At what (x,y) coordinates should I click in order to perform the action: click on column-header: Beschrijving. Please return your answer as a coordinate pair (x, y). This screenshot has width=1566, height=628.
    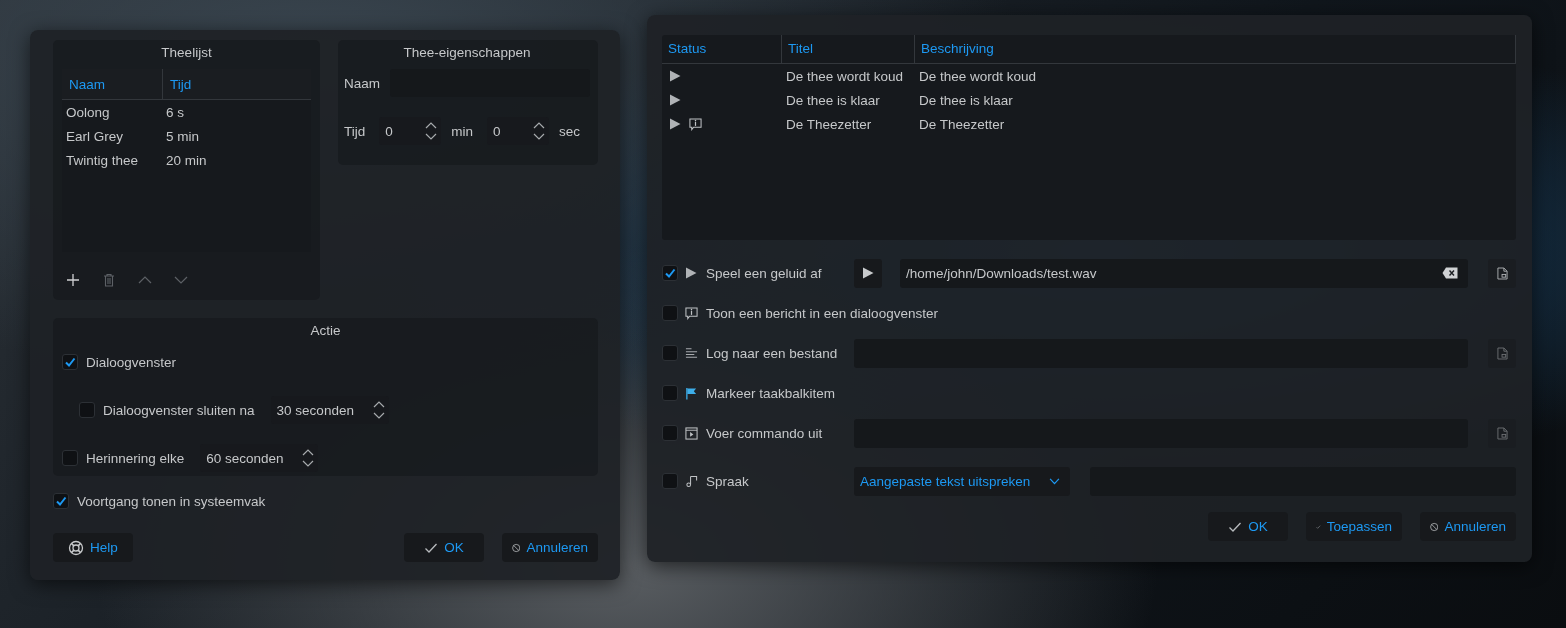
    Looking at the image, I should click on (1215, 49).